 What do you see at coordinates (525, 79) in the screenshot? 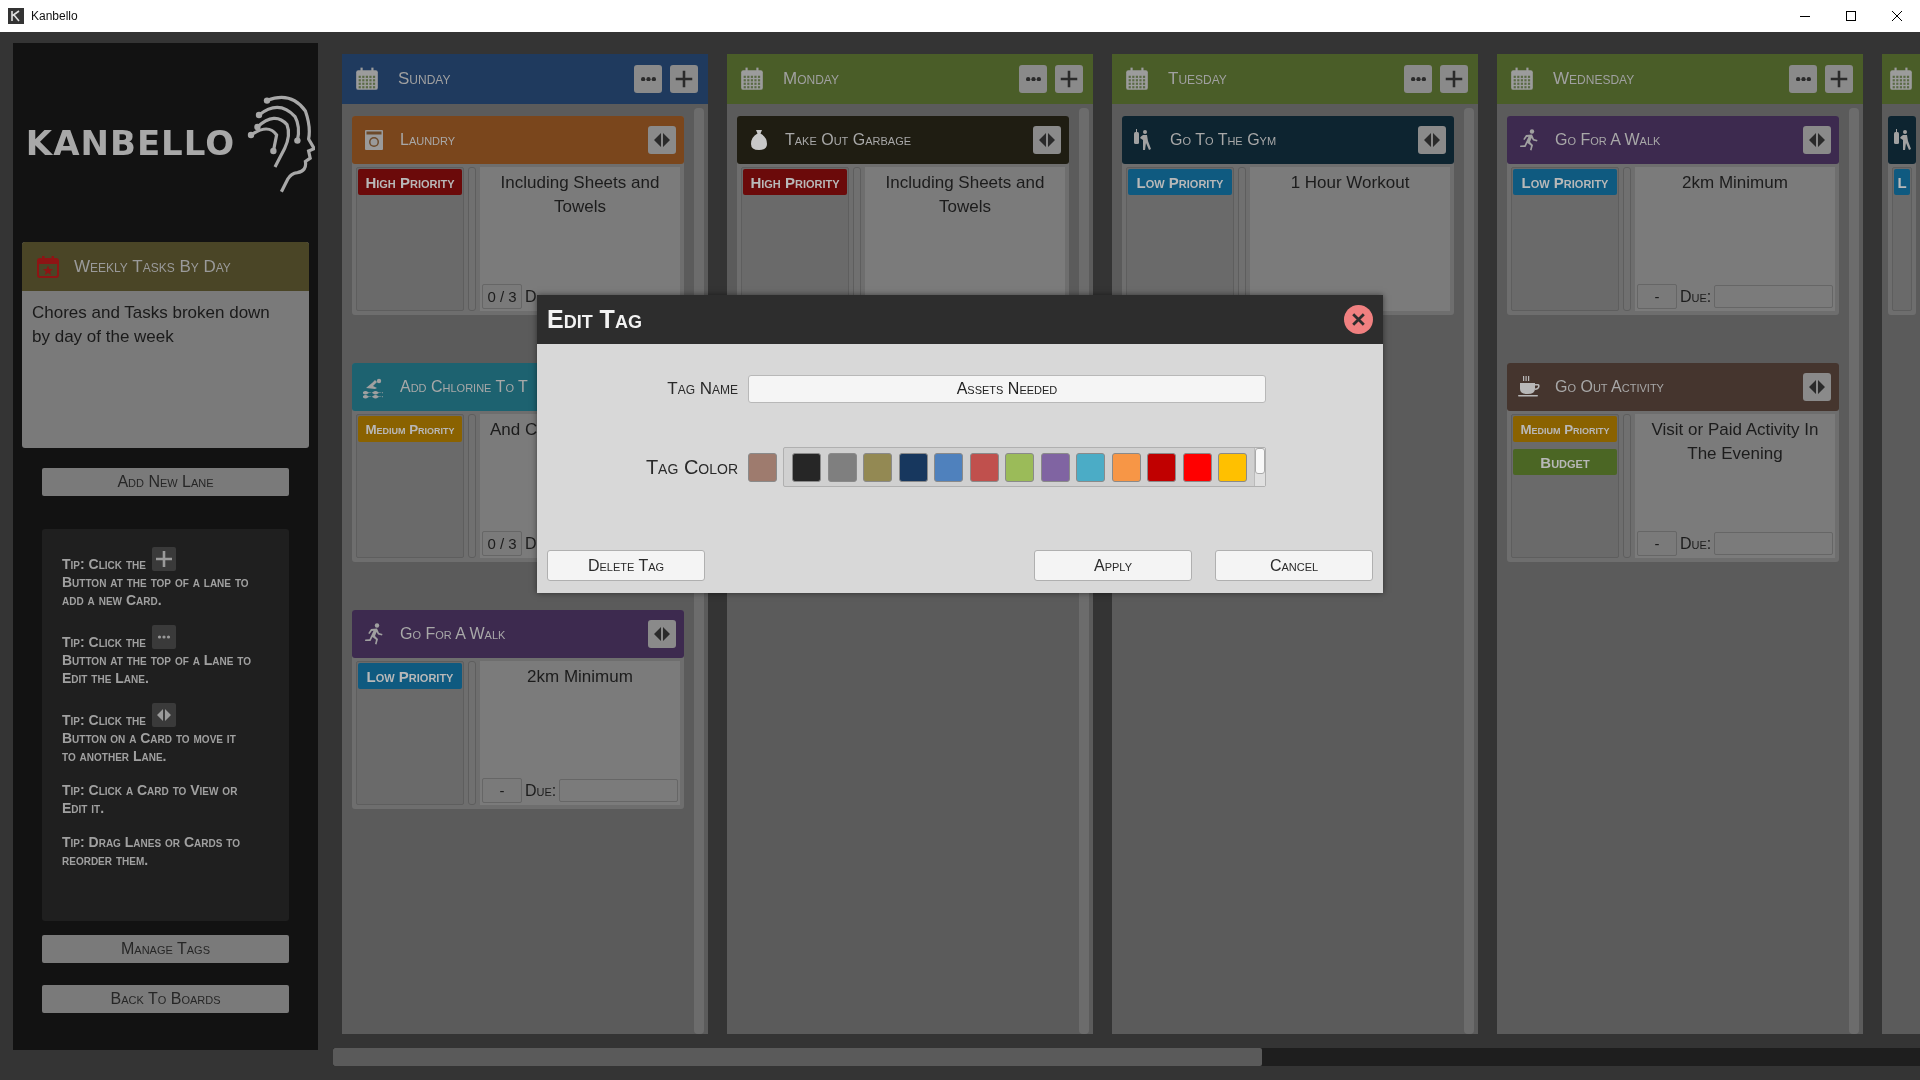
I see `lane-header: Sunday` at bounding box center [525, 79].